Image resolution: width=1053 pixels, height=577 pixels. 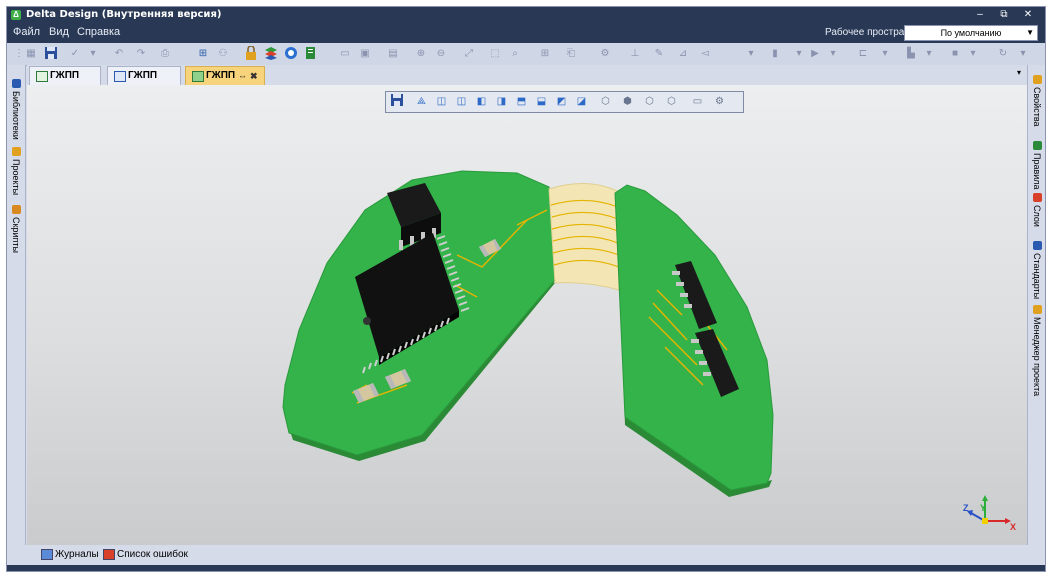 What do you see at coordinates (16, 177) in the screenshot?
I see `panel-label: Проекты` at bounding box center [16, 177].